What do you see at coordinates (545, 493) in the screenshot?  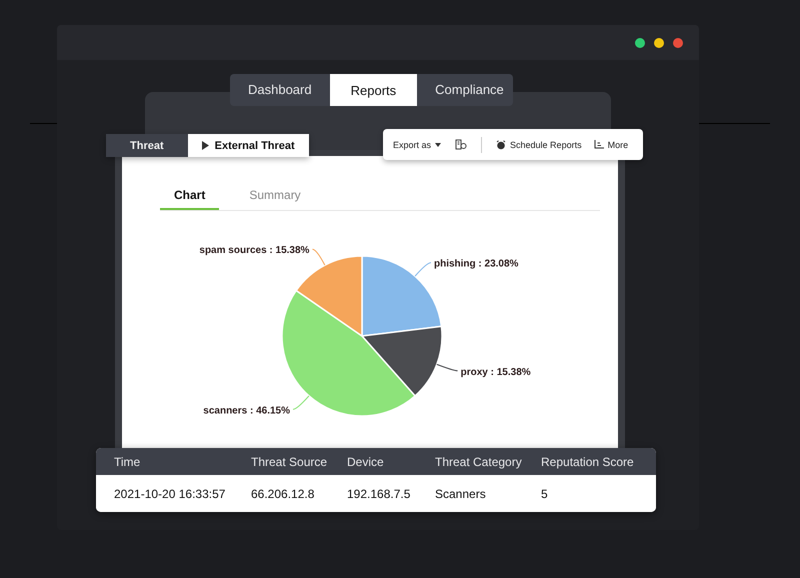 I see `table-cell-text: 5` at bounding box center [545, 493].